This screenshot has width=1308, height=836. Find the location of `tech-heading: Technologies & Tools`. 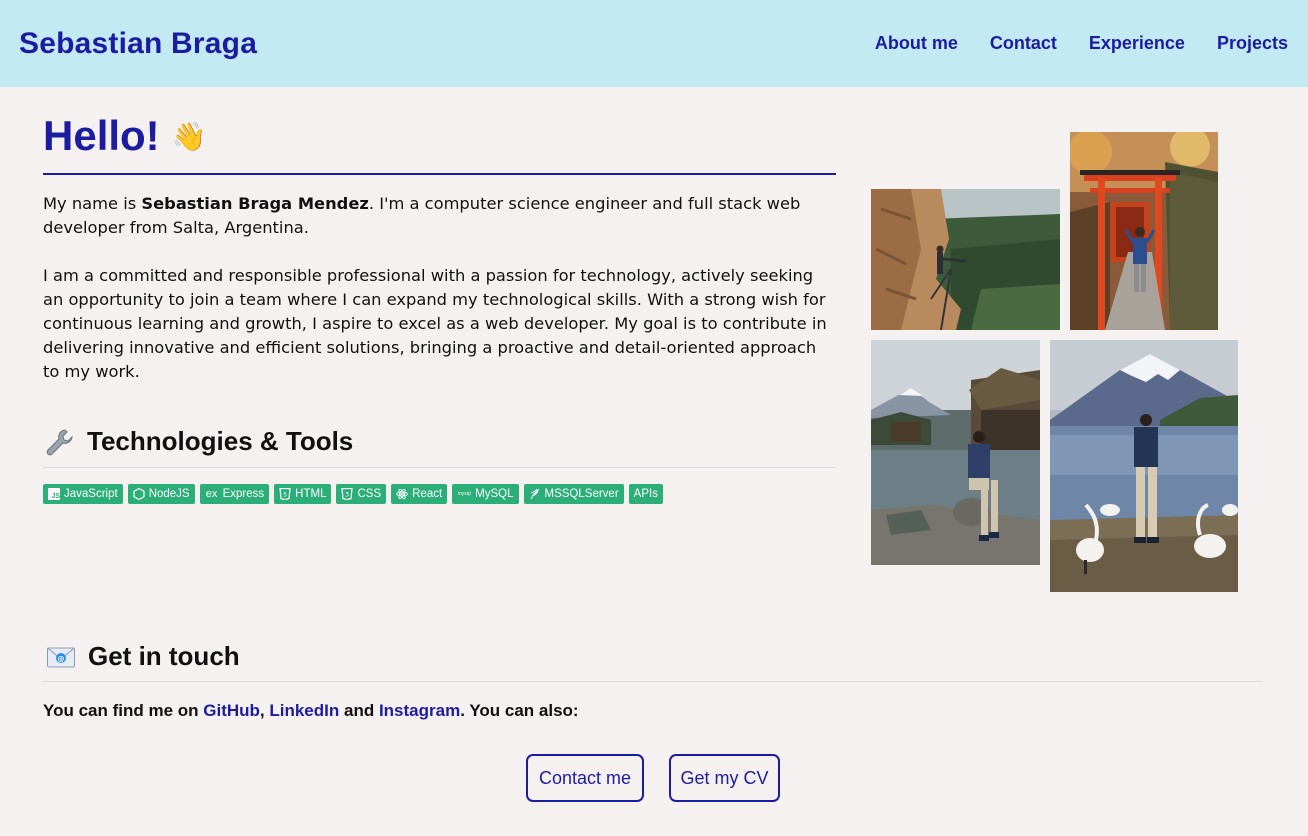

tech-heading: Technologies & Tools is located at coordinates (199, 441).